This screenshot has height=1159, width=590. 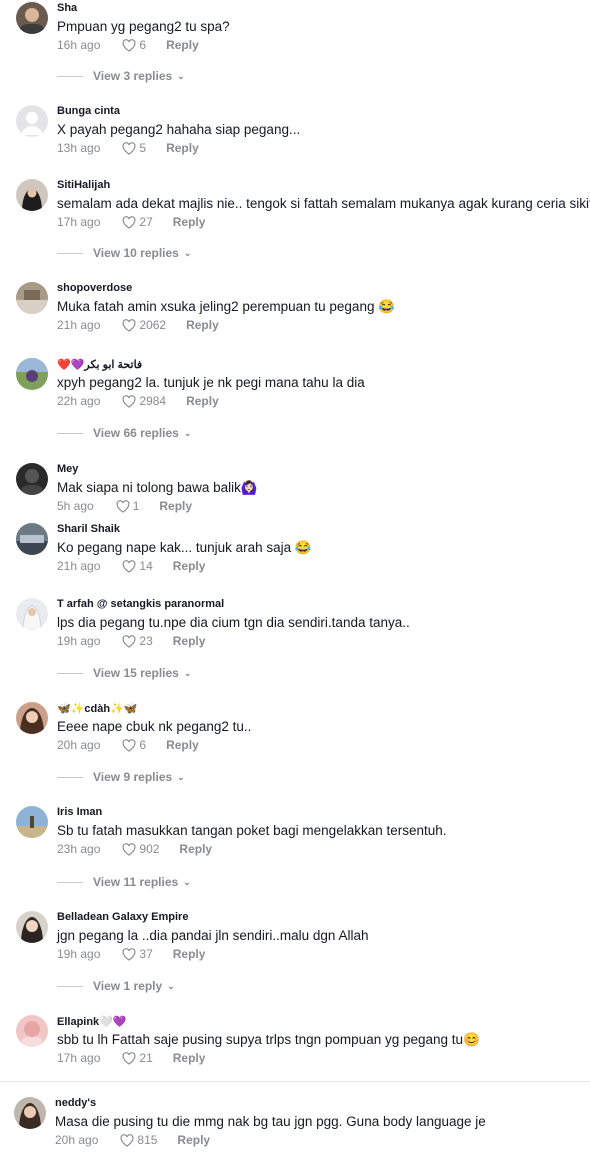 I want to click on comment-username: ❤️💜فاتحة ابو بكر, so click(x=99, y=364).